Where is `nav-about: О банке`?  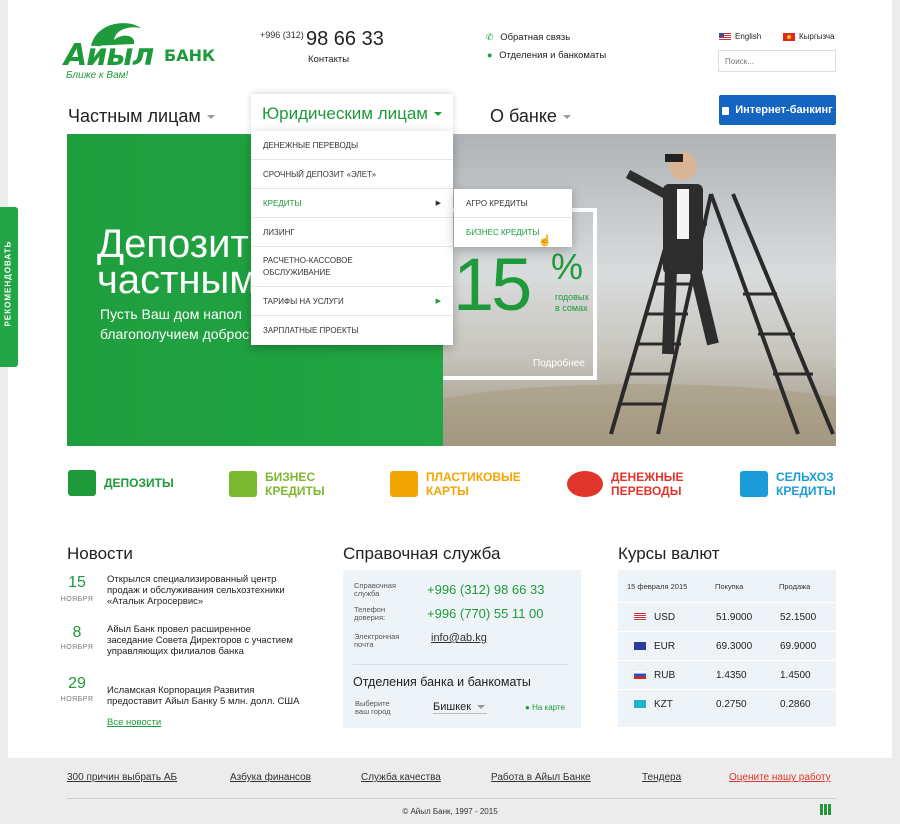 nav-about: О банке is located at coordinates (530, 116).